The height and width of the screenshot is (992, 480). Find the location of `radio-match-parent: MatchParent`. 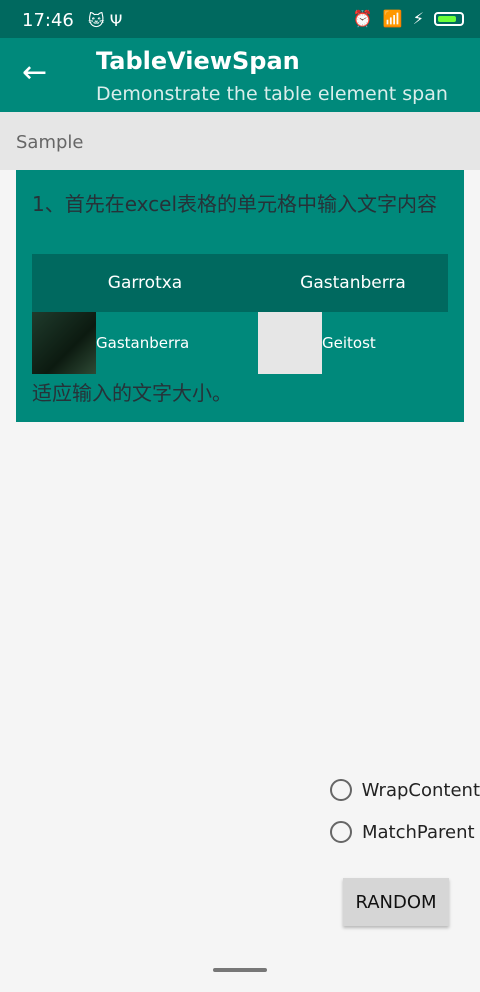

radio-match-parent: MatchParent is located at coordinates (405, 832).